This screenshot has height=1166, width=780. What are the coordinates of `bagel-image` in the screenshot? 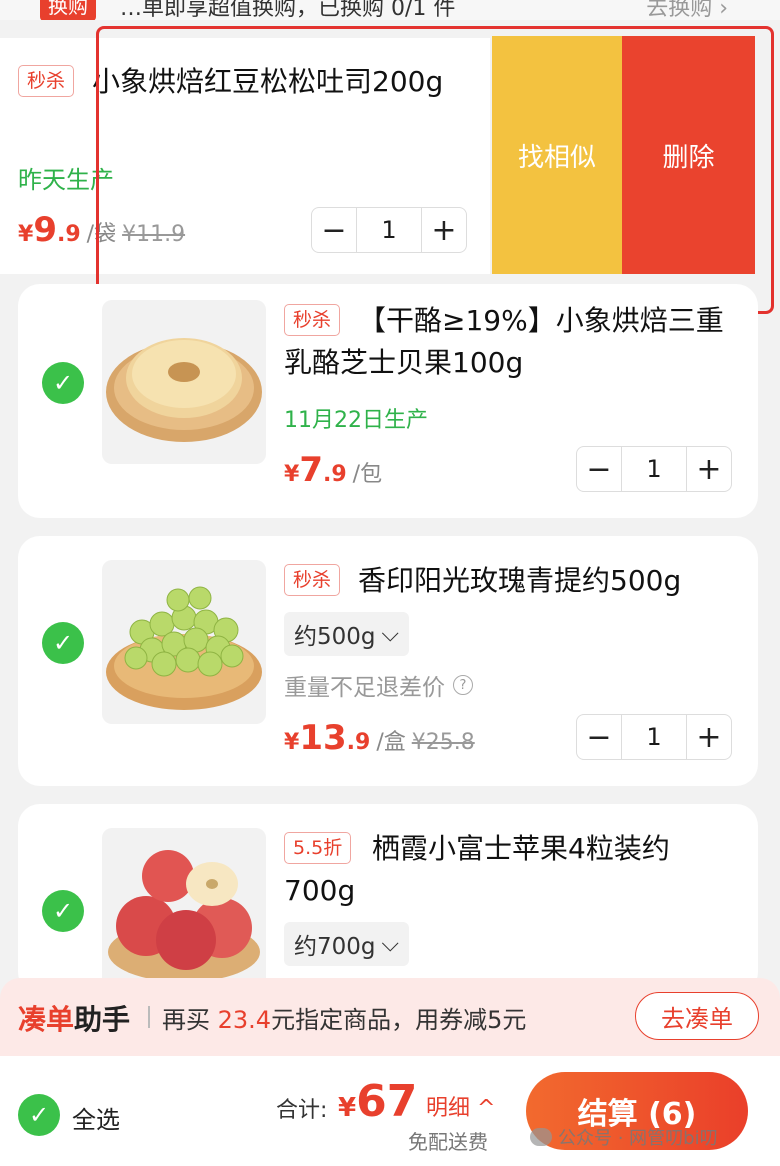 It's located at (184, 382).